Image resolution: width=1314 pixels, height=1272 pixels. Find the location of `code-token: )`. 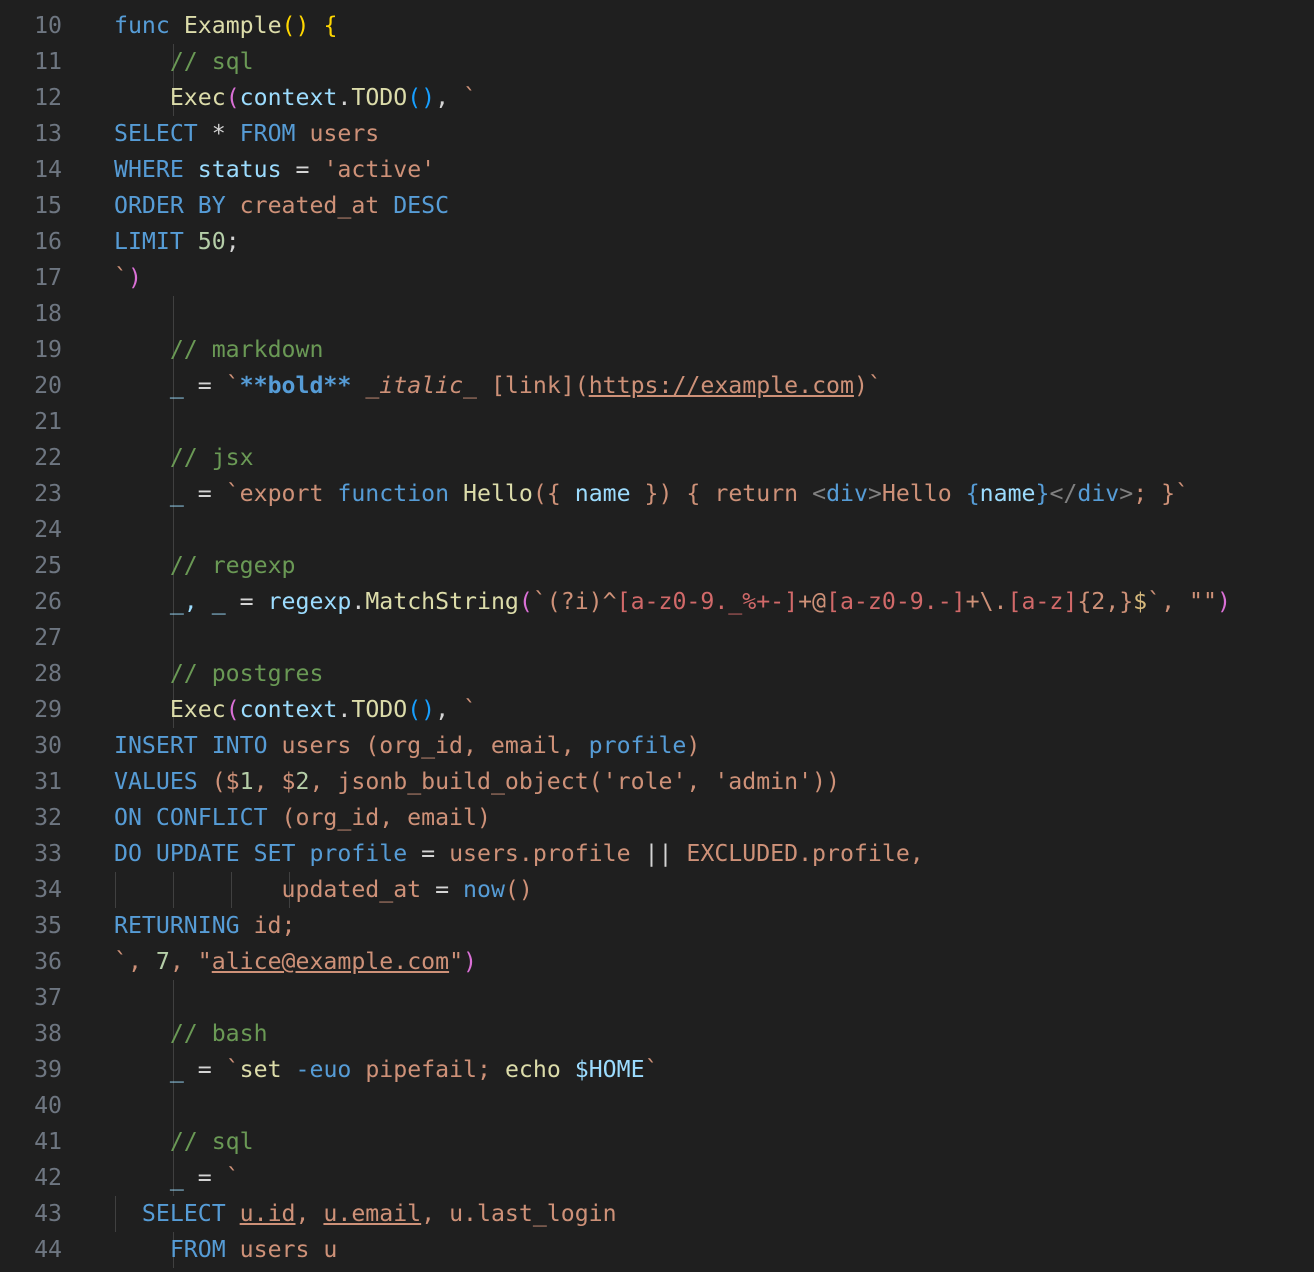

code-token: ) is located at coordinates (134, 277).